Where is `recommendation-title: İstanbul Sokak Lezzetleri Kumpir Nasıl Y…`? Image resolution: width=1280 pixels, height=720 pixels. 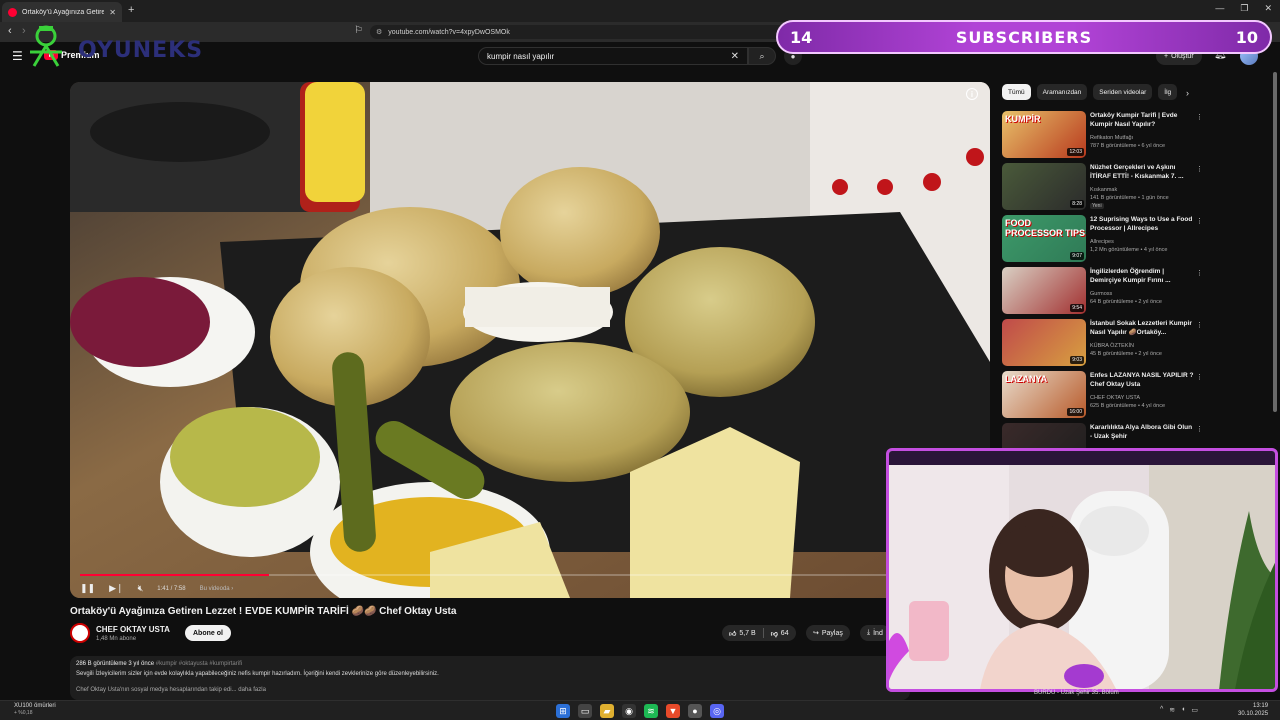
recommendation-title: İstanbul Sokak Lezzetleri Kumpir Nasıl Y… is located at coordinates (1142, 329).